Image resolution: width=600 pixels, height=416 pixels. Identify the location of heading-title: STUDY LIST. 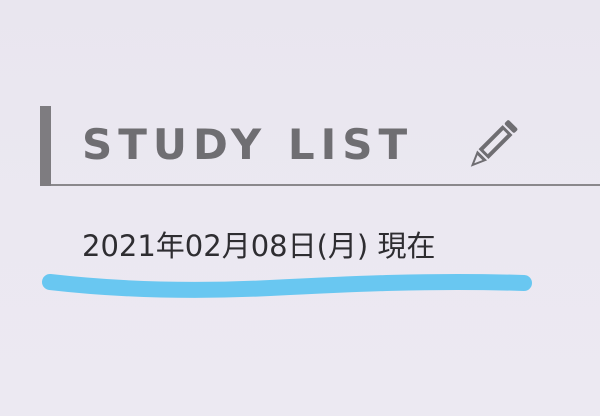
(248, 144).